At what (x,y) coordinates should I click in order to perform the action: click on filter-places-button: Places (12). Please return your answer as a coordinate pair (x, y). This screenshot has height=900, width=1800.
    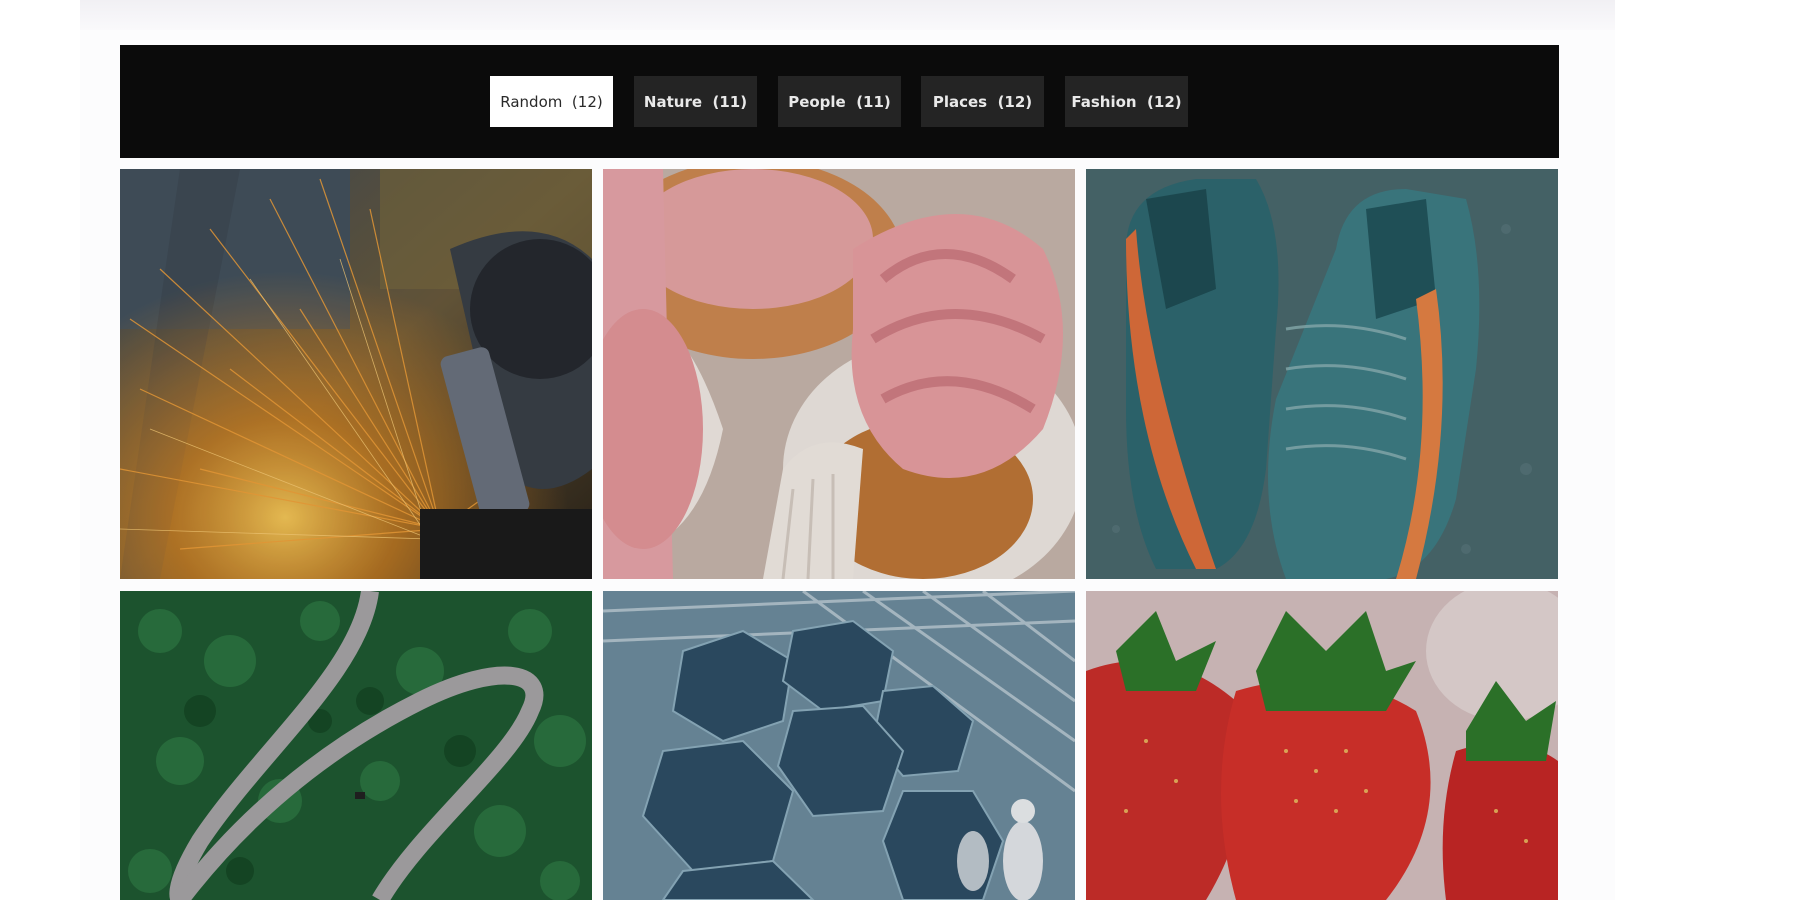
    Looking at the image, I should click on (982, 101).